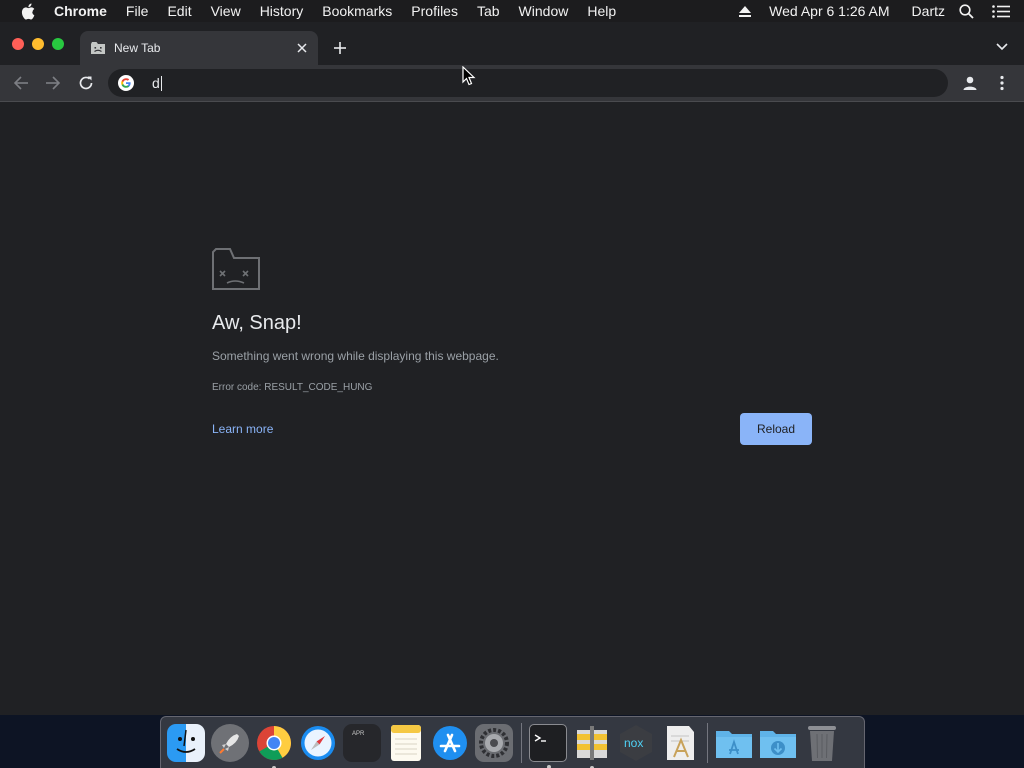 The width and height of the screenshot is (1024, 768). I want to click on dock-notes, so click(406, 743).